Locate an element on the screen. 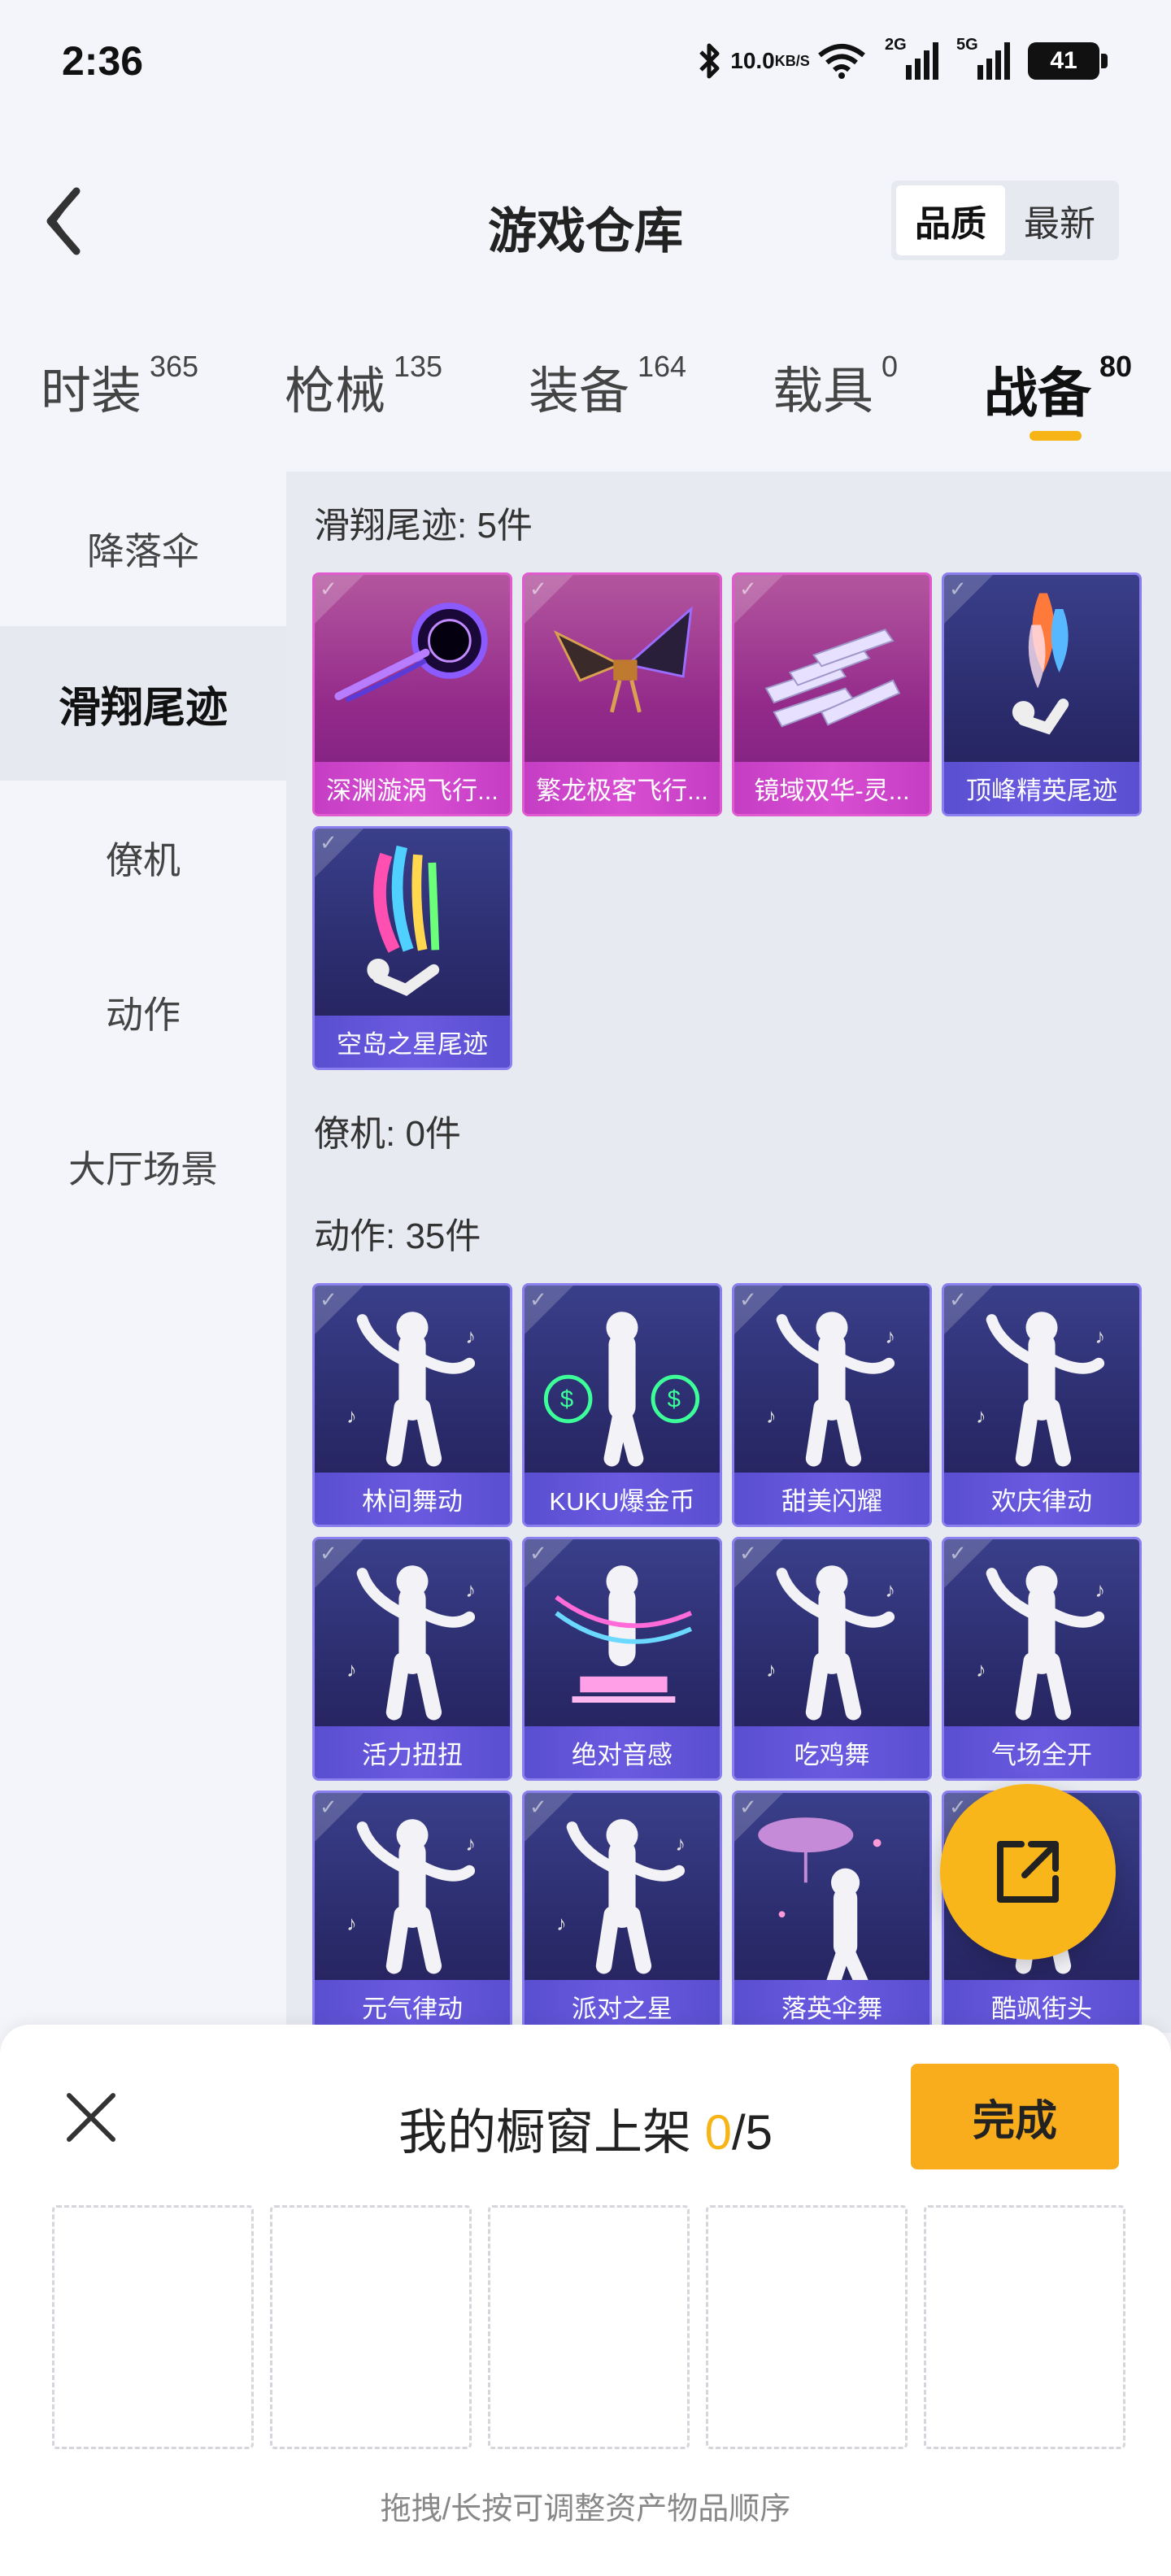 The image size is (1171, 2576). tab-count: 135 is located at coordinates (418, 367).